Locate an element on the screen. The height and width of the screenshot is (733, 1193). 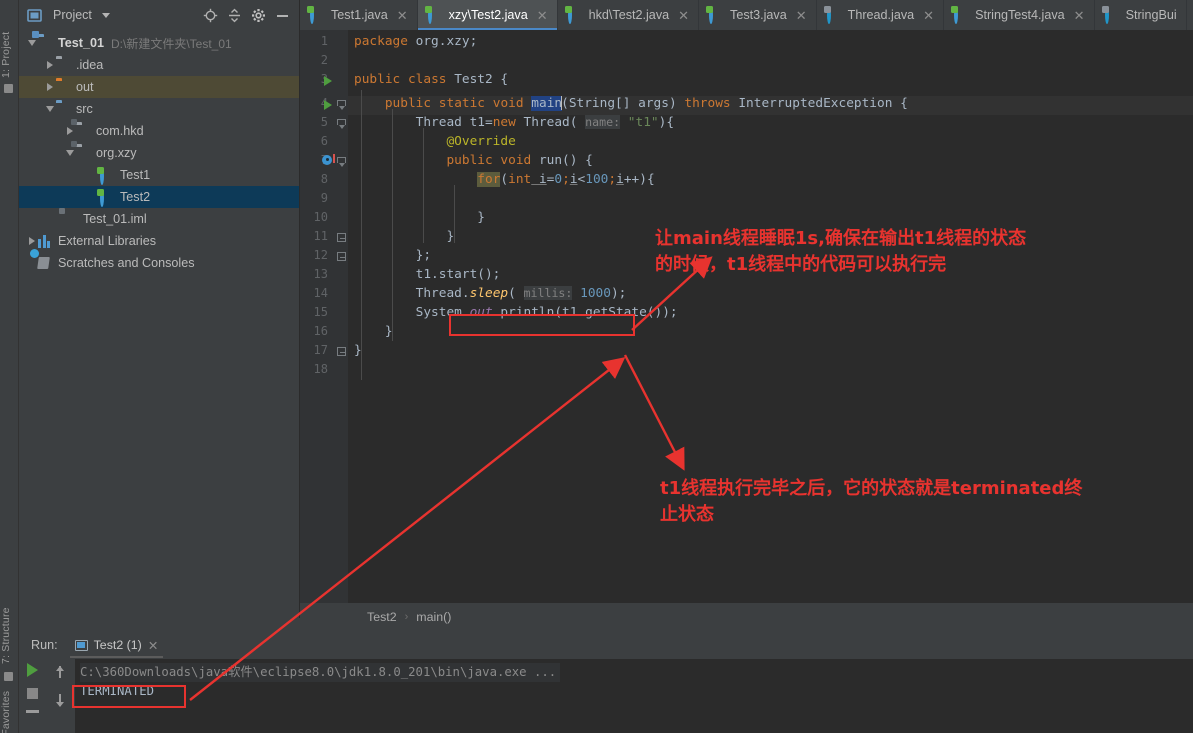
run-class-gutter-icon is located at coordinates (328, 81).